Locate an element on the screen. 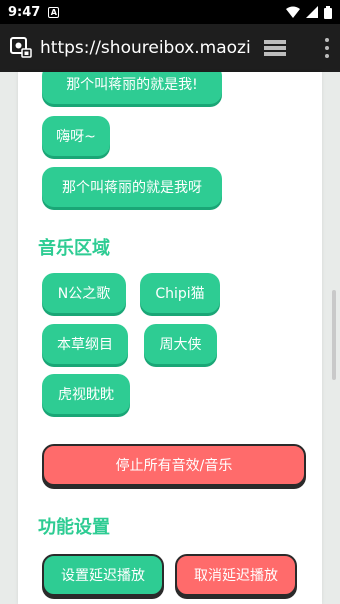 This screenshot has height=604, width=340. status-icons is located at coordinates (309, 12).